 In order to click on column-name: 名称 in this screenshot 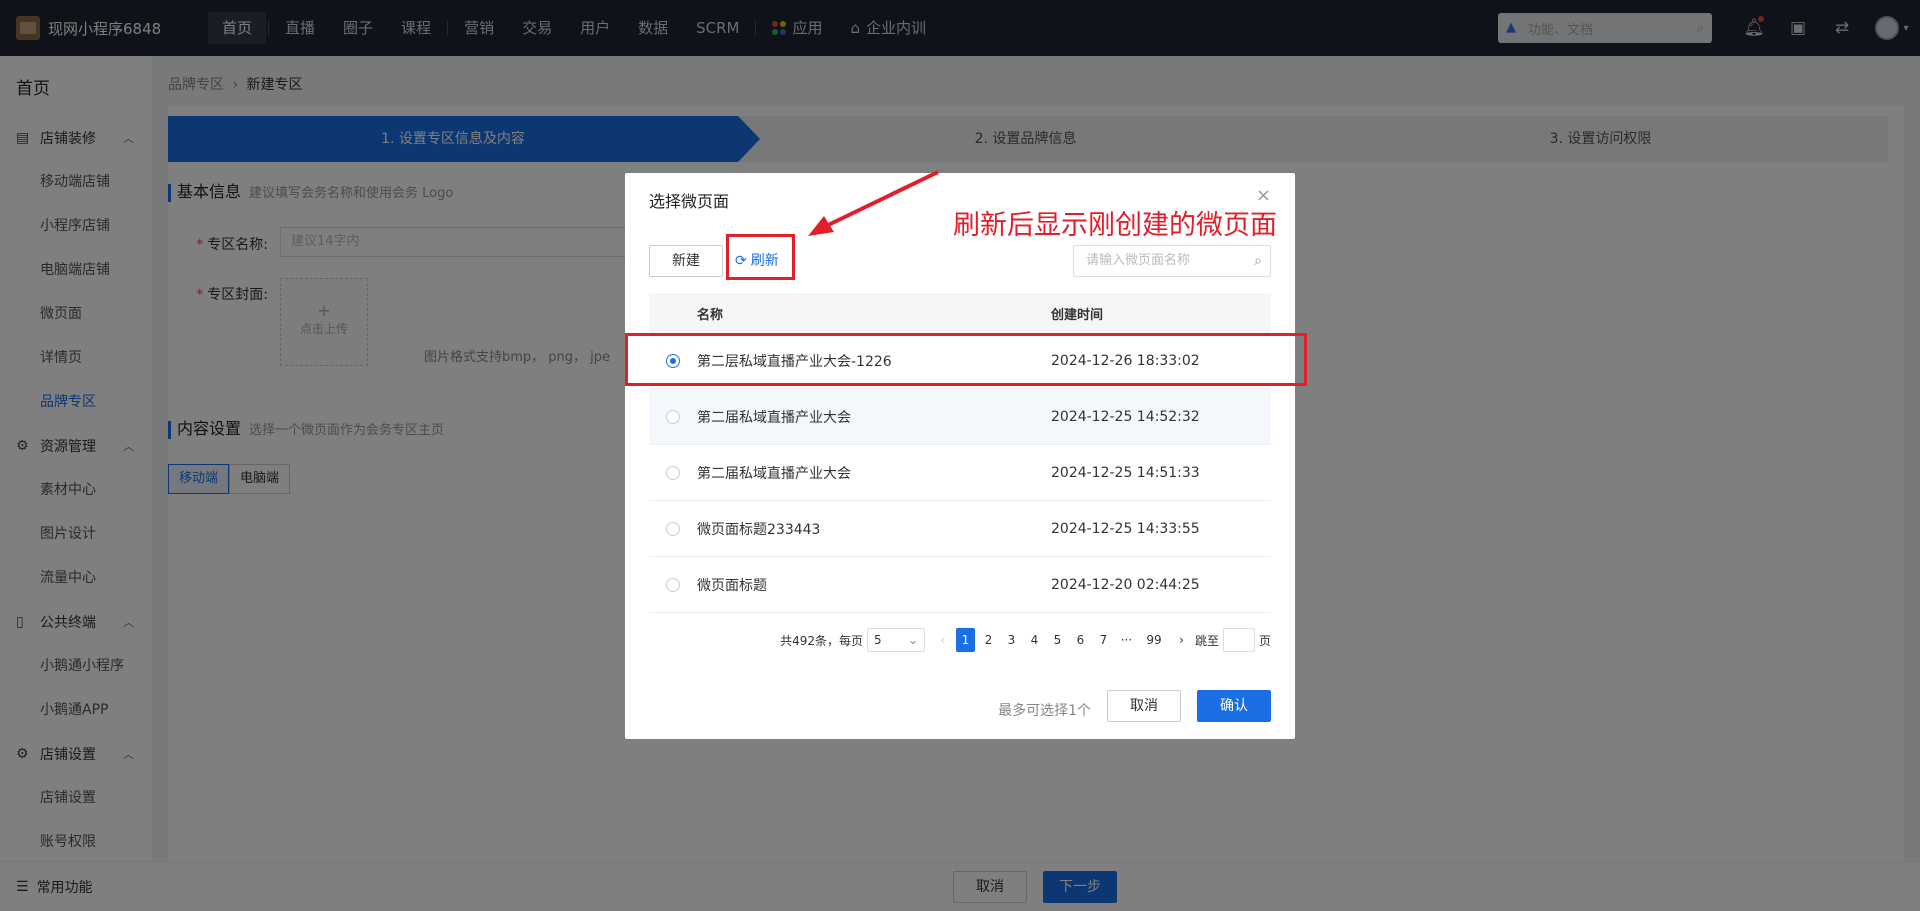, I will do `click(710, 315)`.